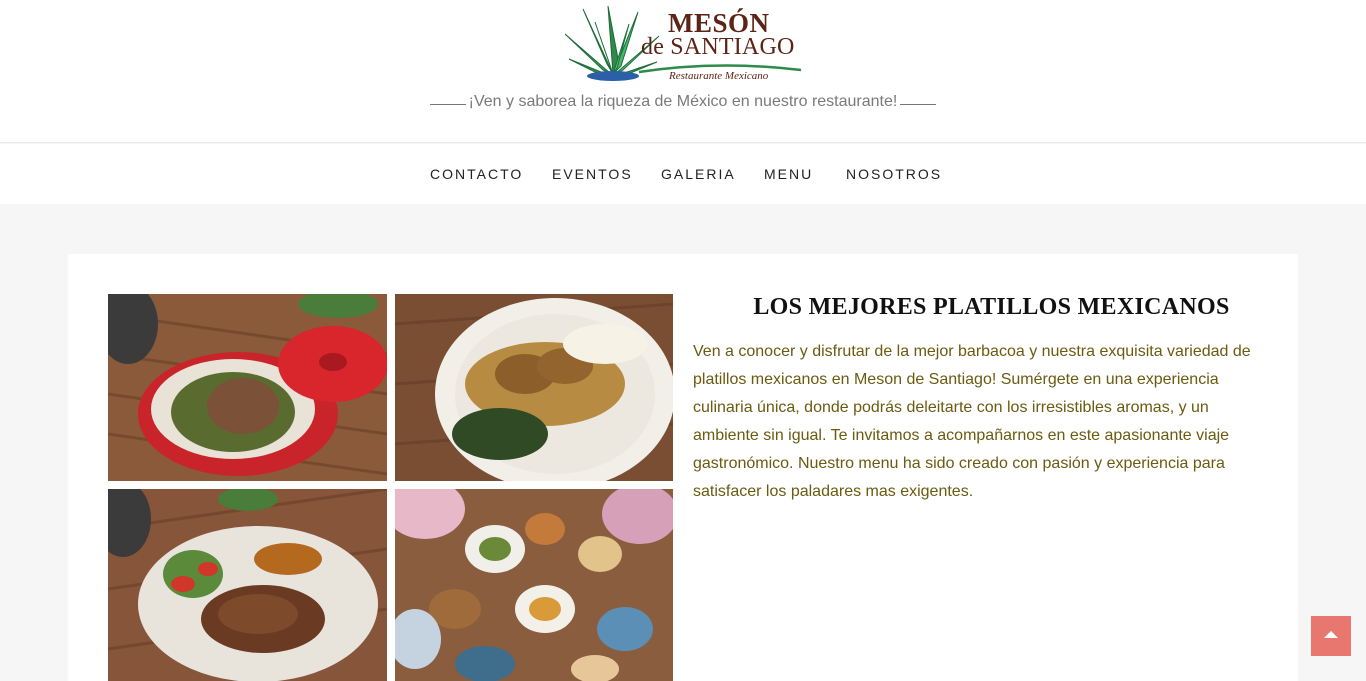  What do you see at coordinates (918, 104) in the screenshot?
I see `tagline-divider-right` at bounding box center [918, 104].